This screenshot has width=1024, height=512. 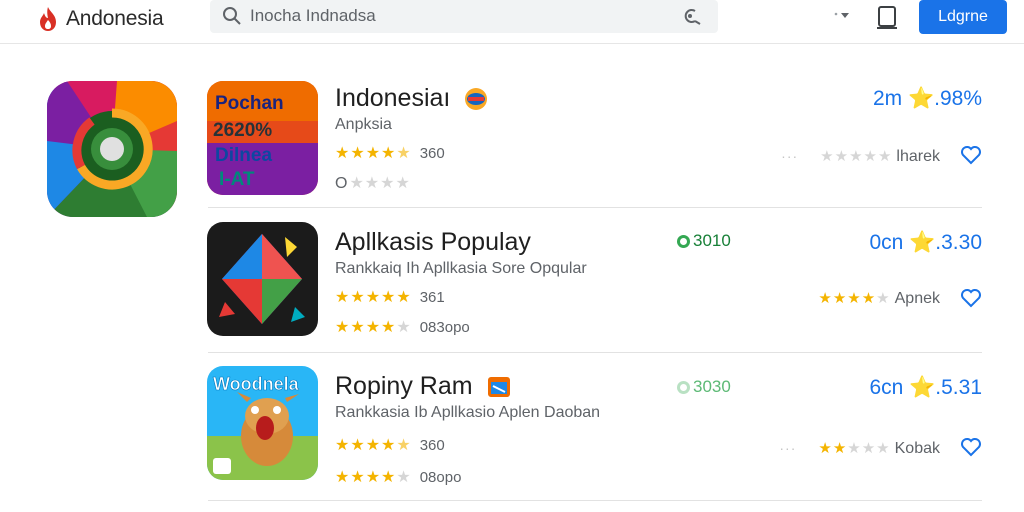 I want to click on app-title-text: Ropiny Ram, so click(x=404, y=386).